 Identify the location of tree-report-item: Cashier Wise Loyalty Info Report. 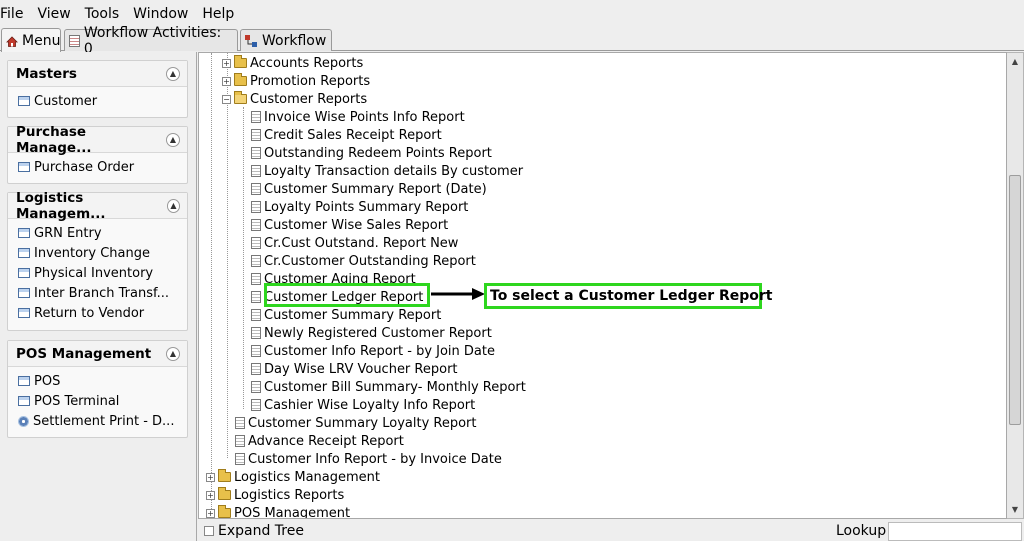
(363, 405).